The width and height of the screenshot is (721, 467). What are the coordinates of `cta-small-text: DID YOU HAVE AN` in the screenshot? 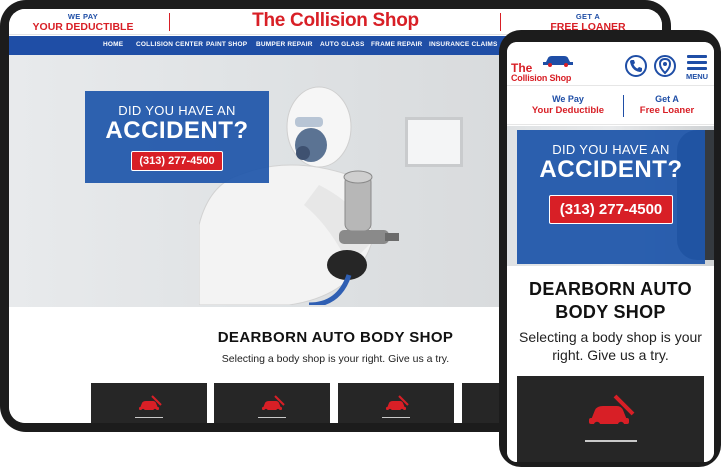 It's located at (177, 110).